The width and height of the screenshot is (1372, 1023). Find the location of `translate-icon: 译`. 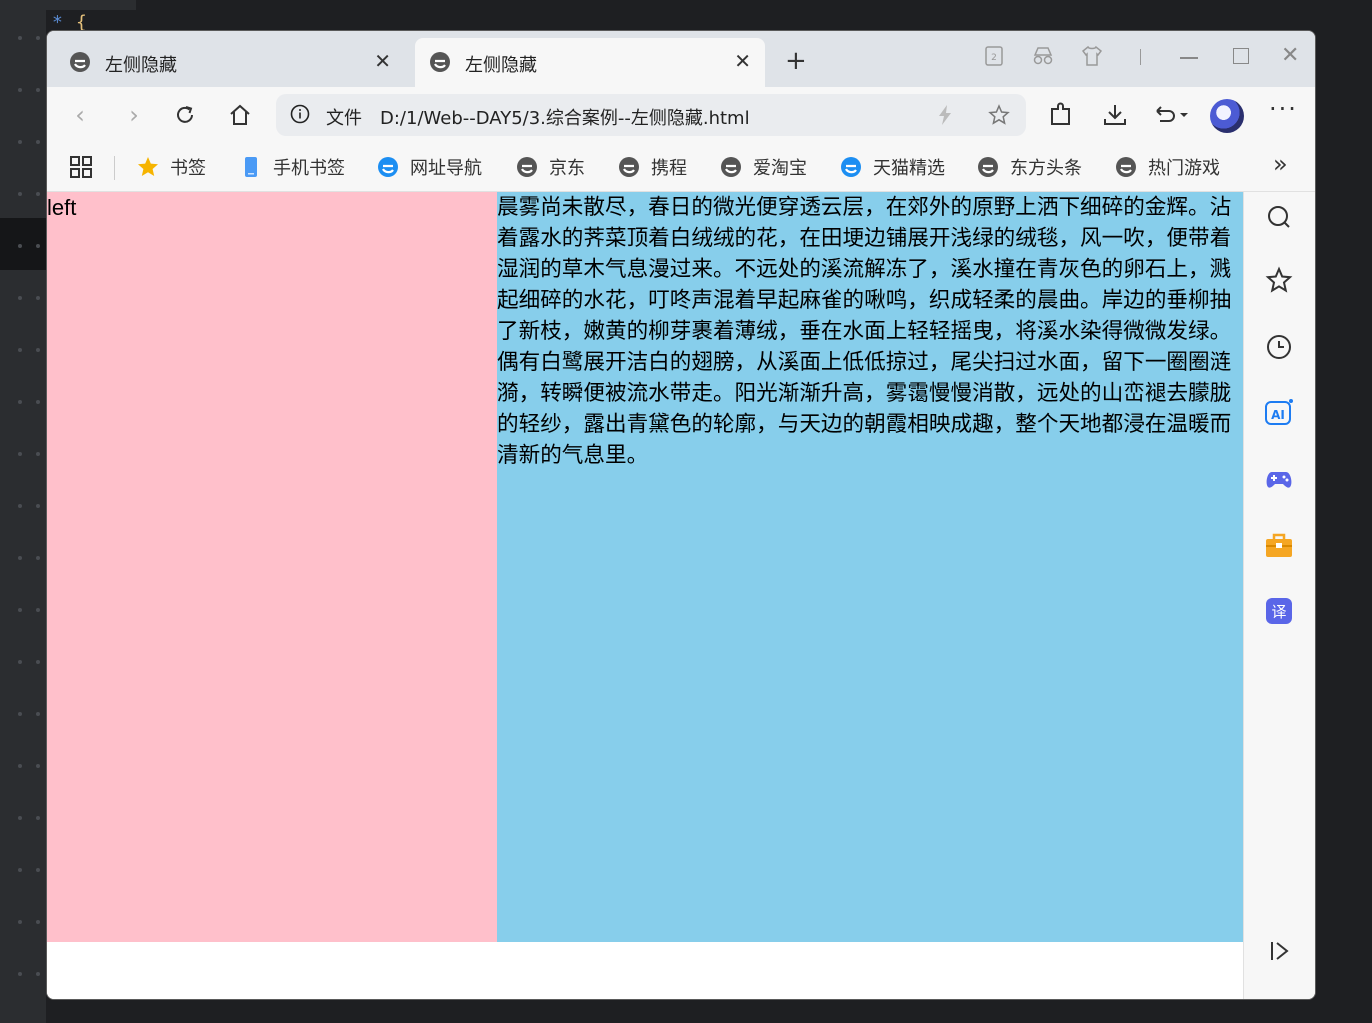

translate-icon: 译 is located at coordinates (1279, 611).